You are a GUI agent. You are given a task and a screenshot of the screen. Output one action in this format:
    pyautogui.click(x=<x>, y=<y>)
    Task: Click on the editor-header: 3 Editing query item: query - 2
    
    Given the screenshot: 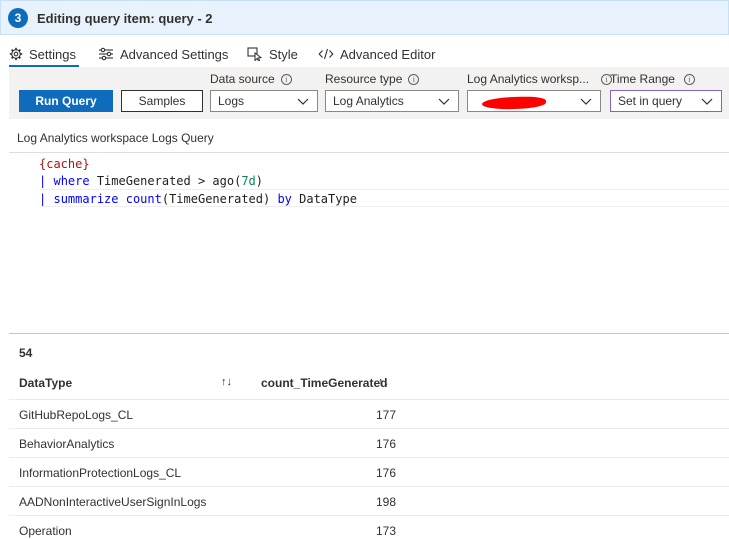 What is the action you would take?
    pyautogui.click(x=364, y=17)
    